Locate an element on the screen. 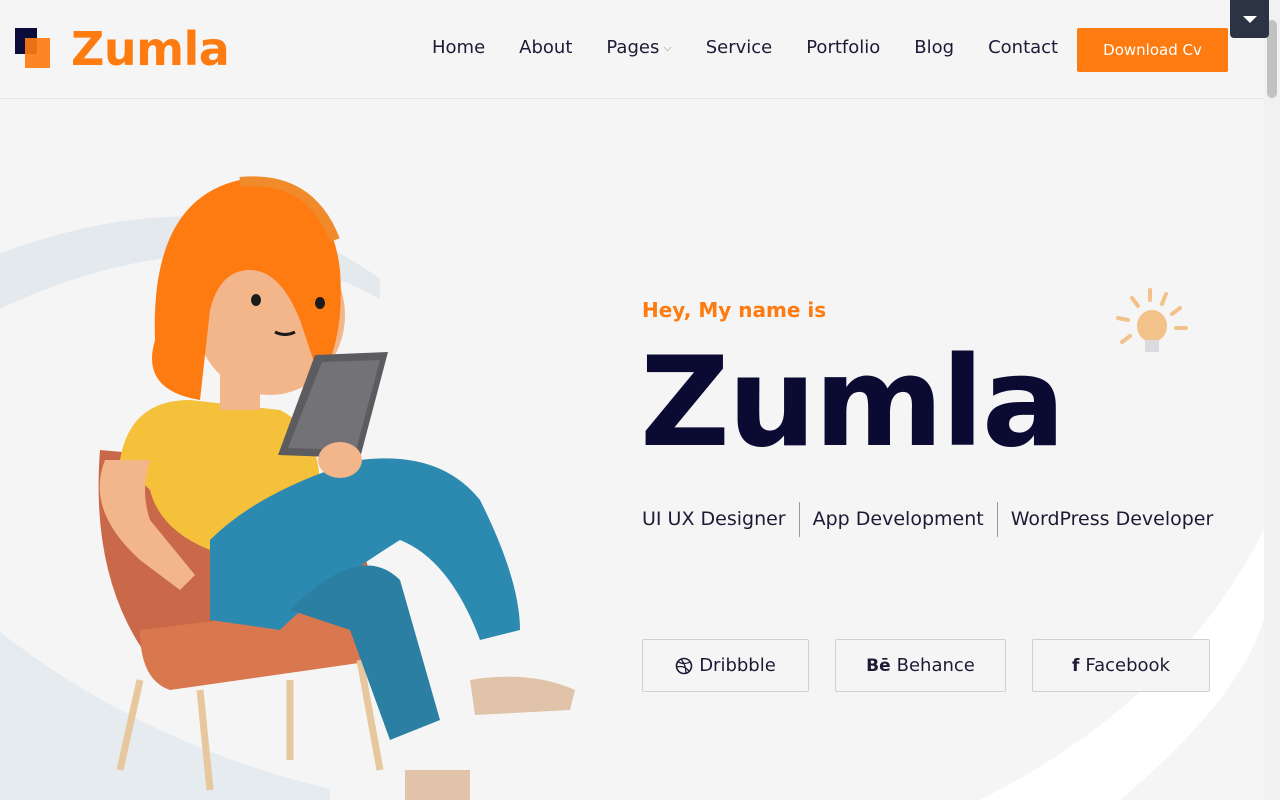 This screenshot has width=1280, height=800. nav-label: Service is located at coordinates (739, 47).